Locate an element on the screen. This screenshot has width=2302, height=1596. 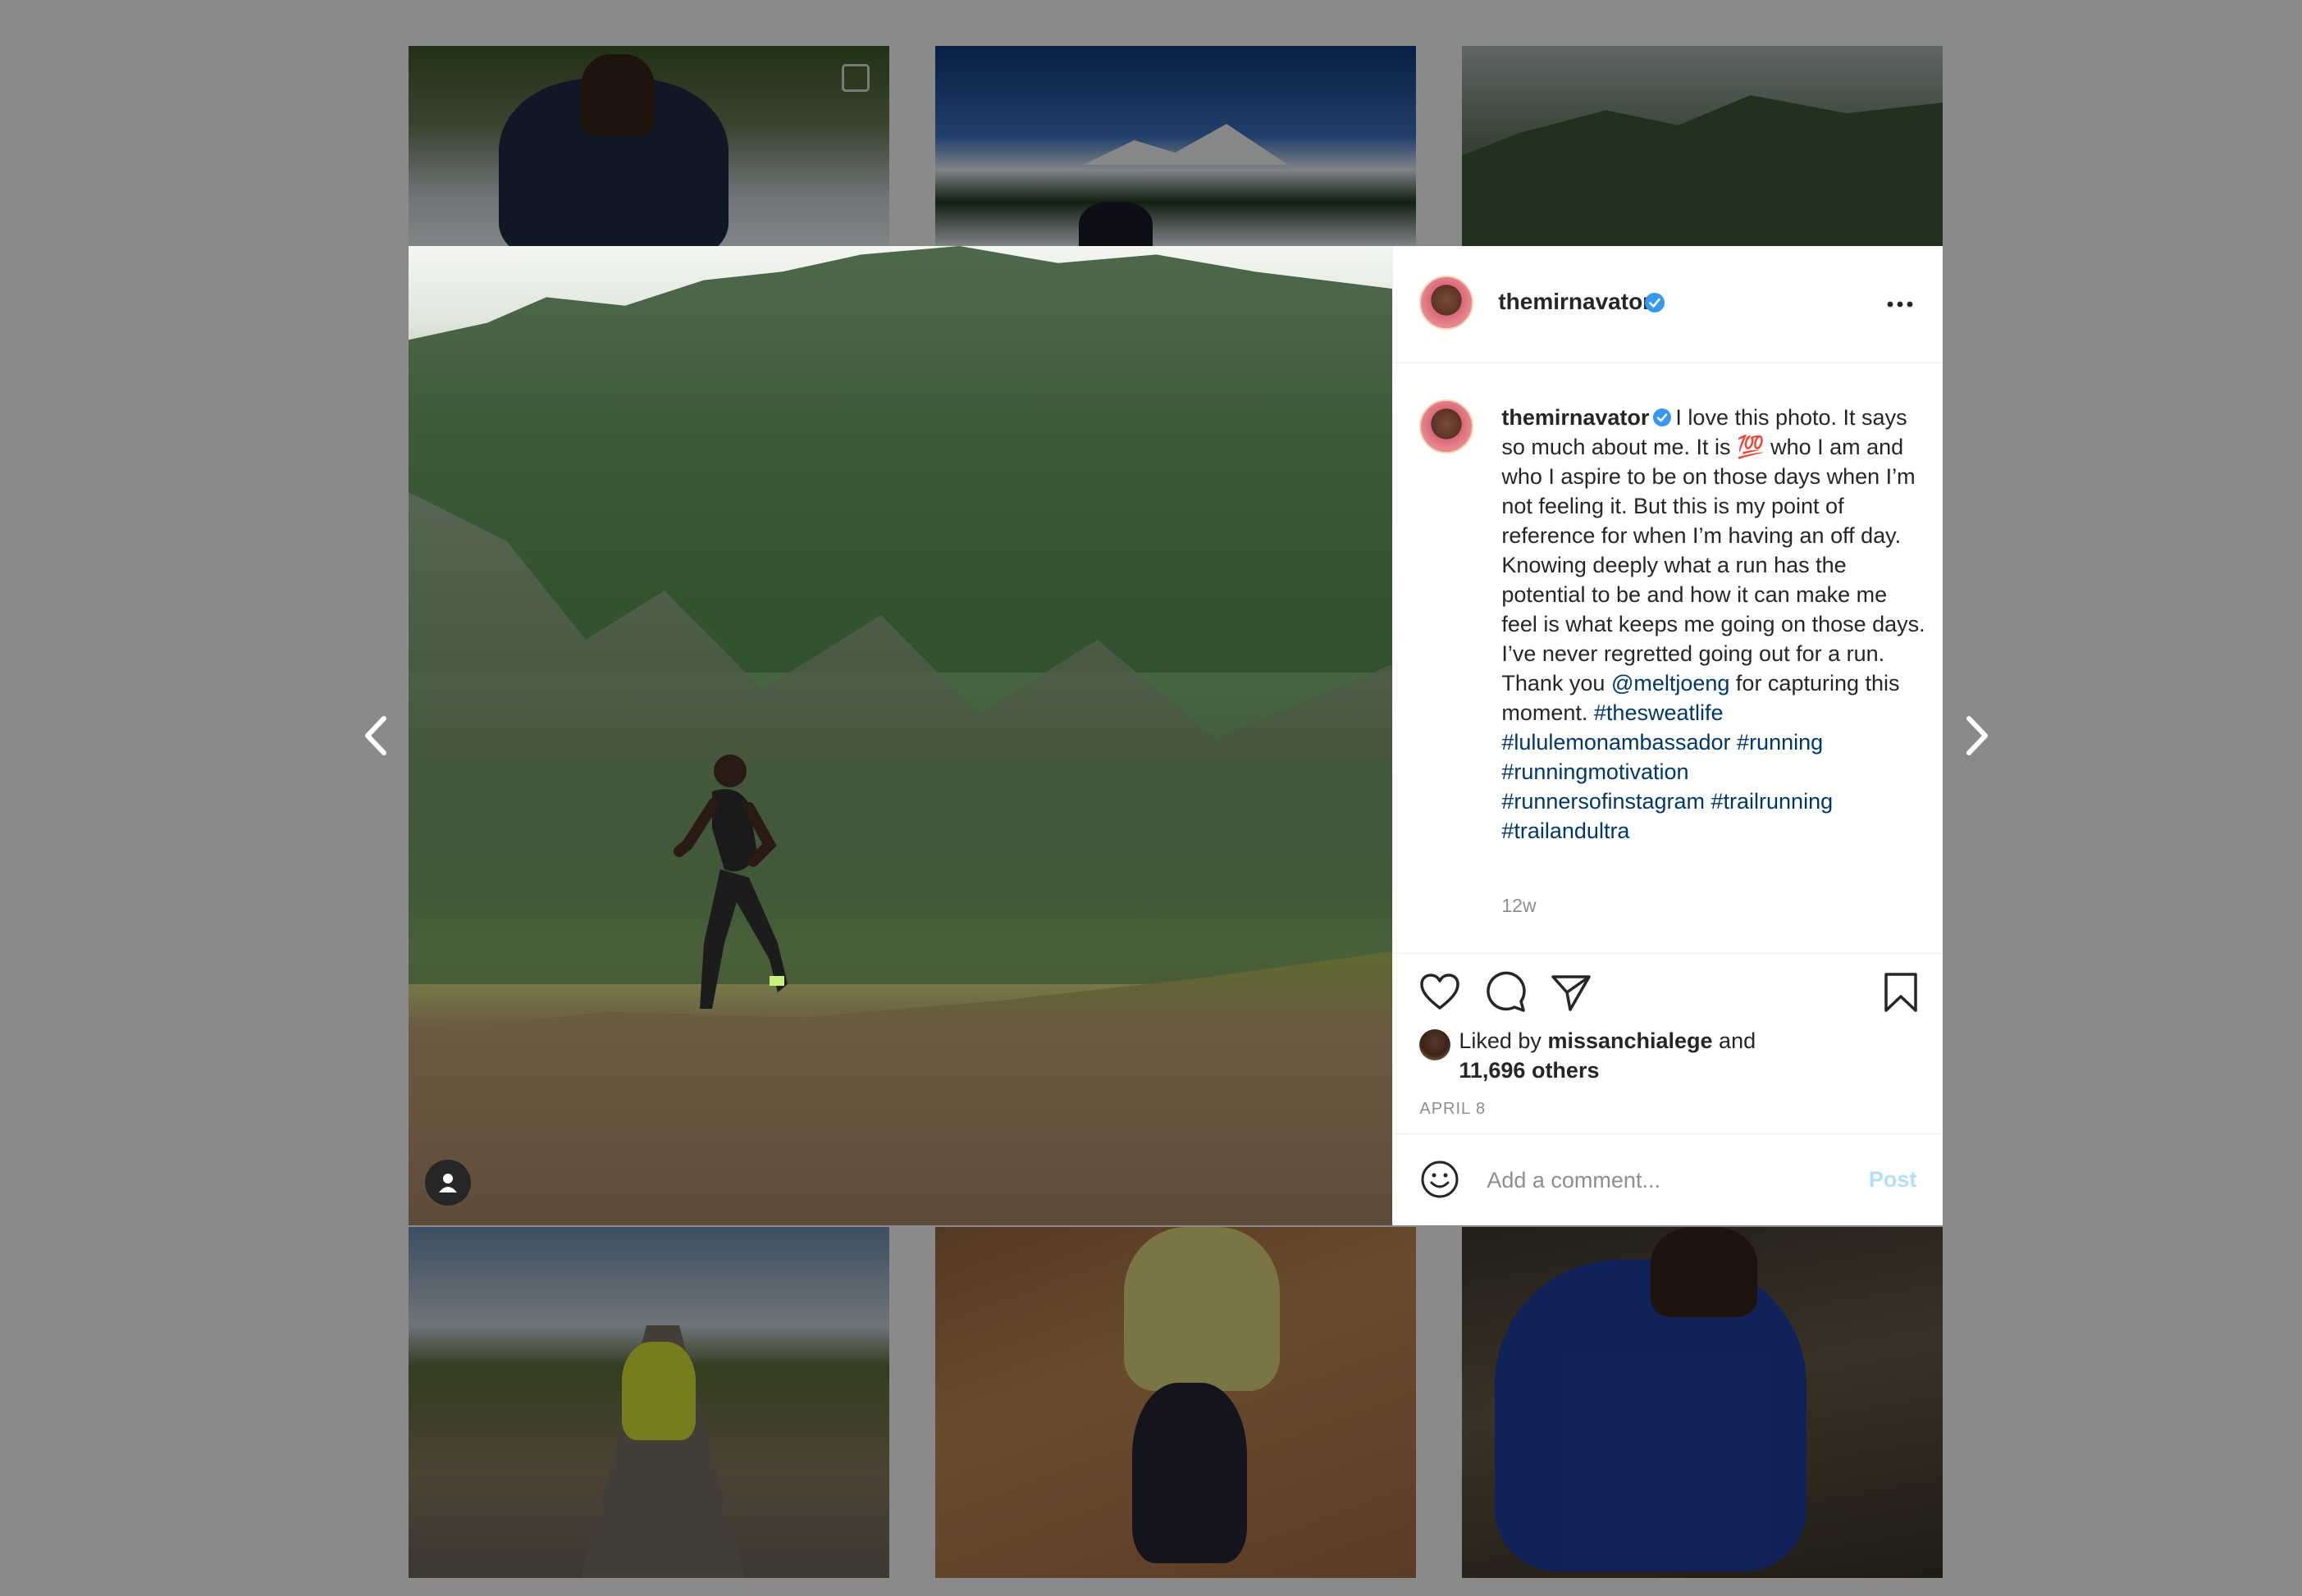
comment-icon is located at coordinates (1505, 992).